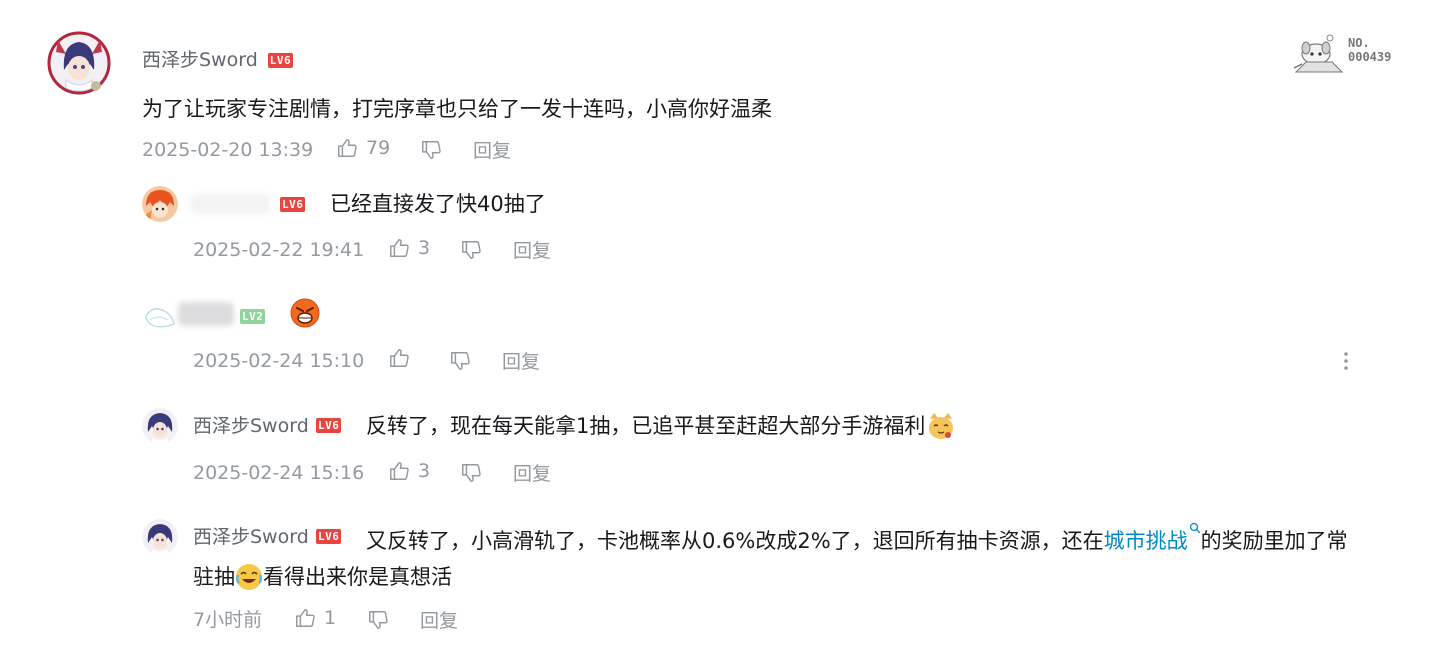 Image resolution: width=1438 pixels, height=648 pixels. What do you see at coordinates (378, 148) in the screenshot?
I see `like-count: 79` at bounding box center [378, 148].